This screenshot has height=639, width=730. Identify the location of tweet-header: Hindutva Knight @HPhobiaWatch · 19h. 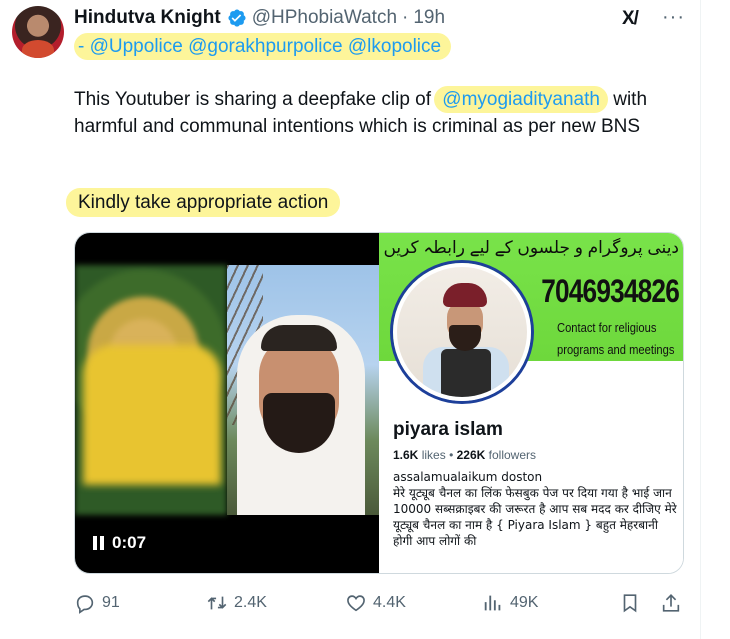
(259, 18).